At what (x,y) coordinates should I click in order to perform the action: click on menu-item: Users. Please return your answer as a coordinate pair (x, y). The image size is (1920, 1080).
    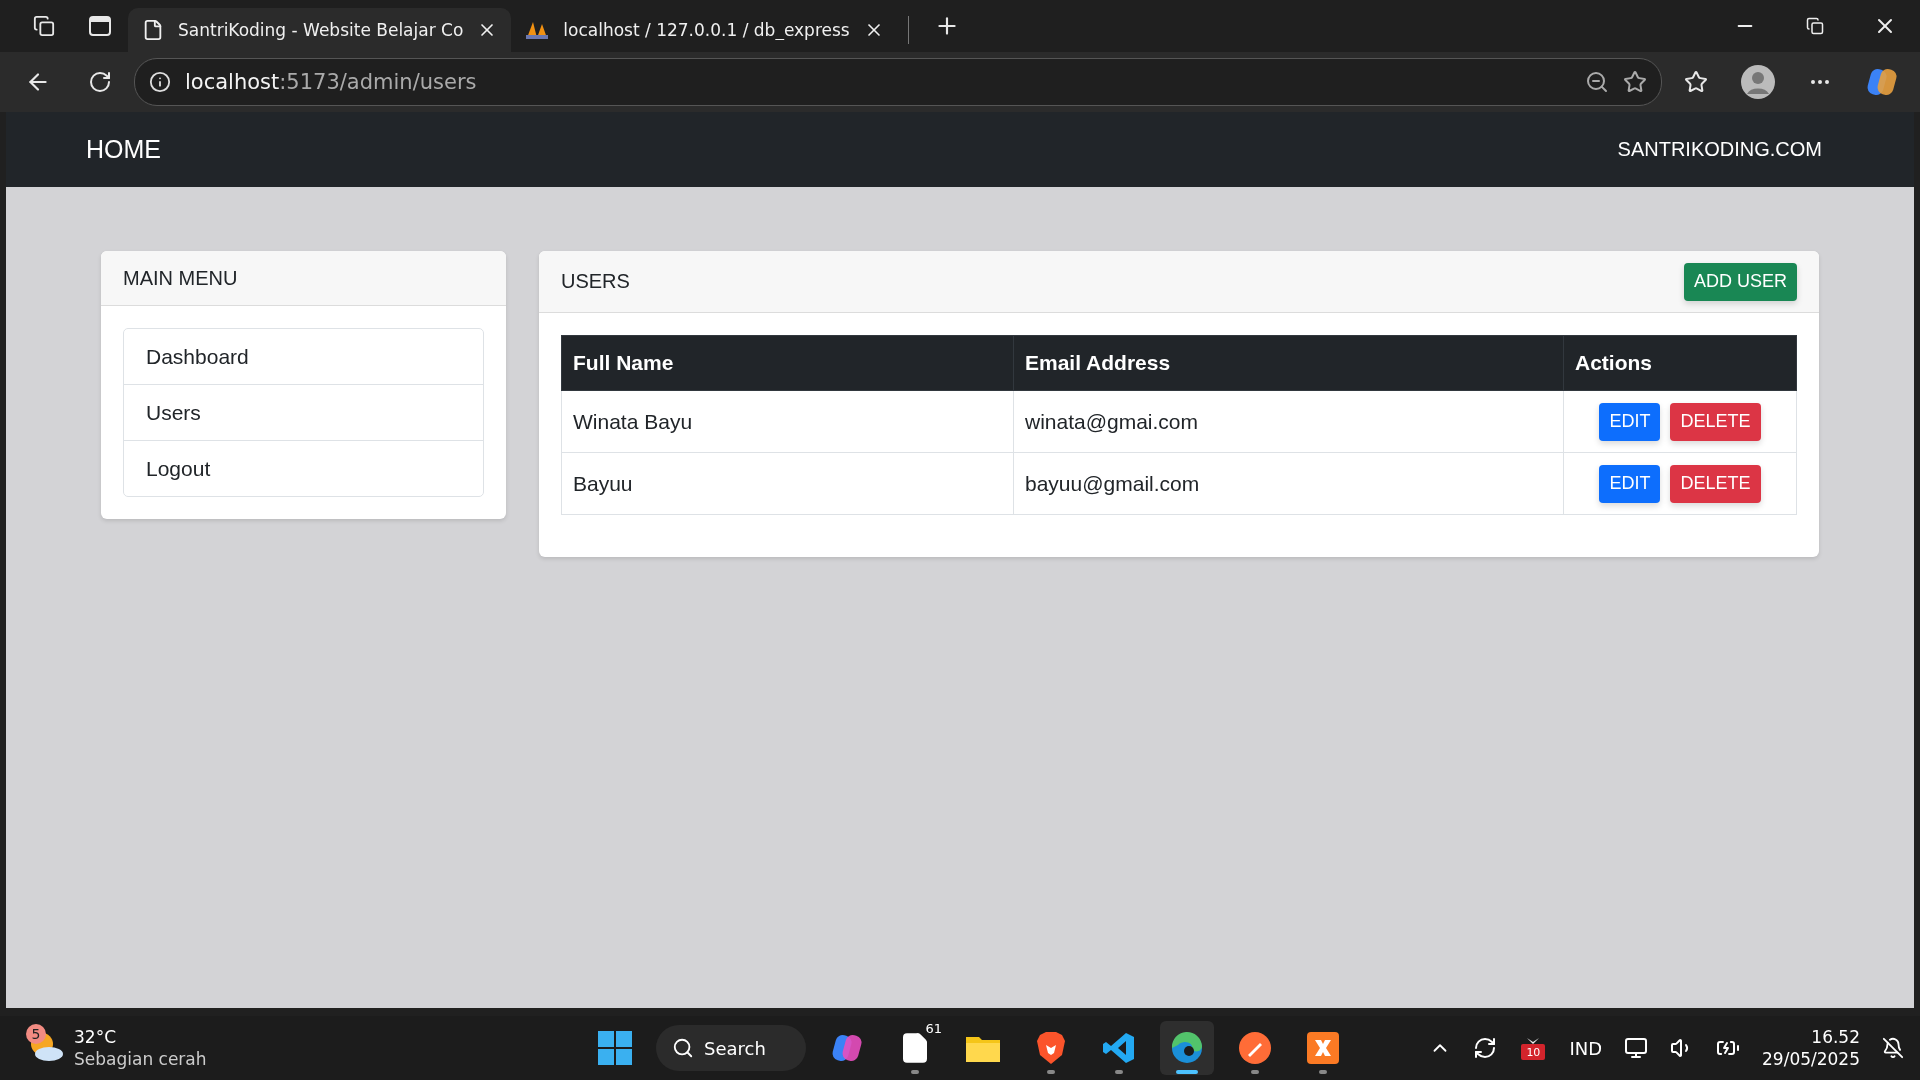
    Looking at the image, I should click on (303, 412).